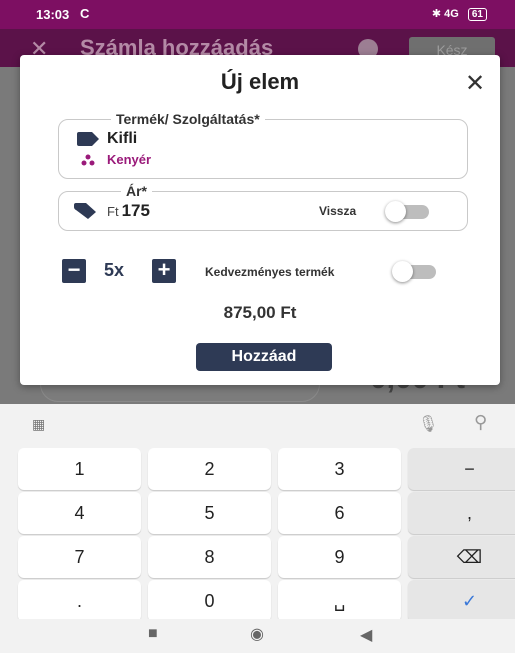 Image resolution: width=515 pixels, height=653 pixels. What do you see at coordinates (122, 138) in the screenshot?
I see `product-name: Kifli` at bounding box center [122, 138].